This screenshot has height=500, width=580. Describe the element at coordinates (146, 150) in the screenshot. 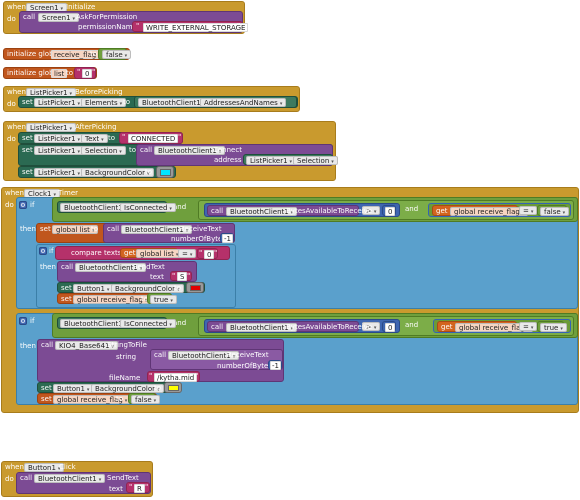

I see `call-keyword: call` at that location.